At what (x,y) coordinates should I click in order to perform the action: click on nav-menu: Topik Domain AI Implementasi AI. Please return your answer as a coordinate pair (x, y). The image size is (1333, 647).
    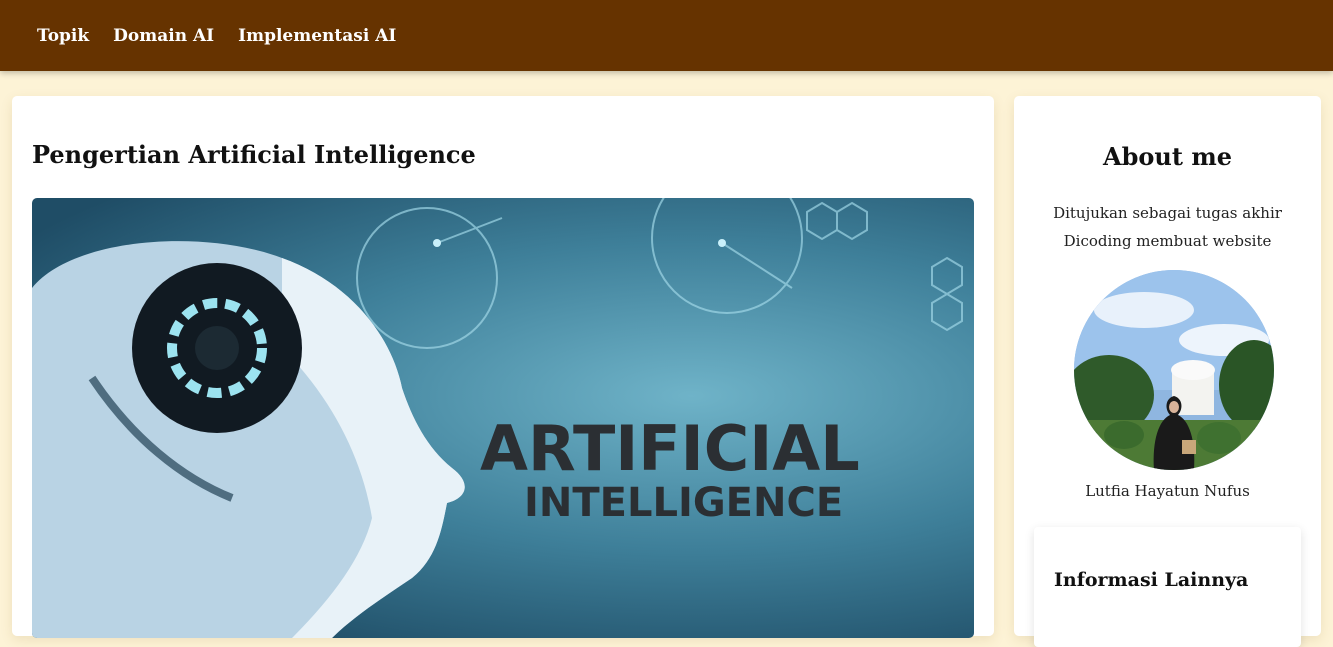
    Looking at the image, I should click on (666, 35).